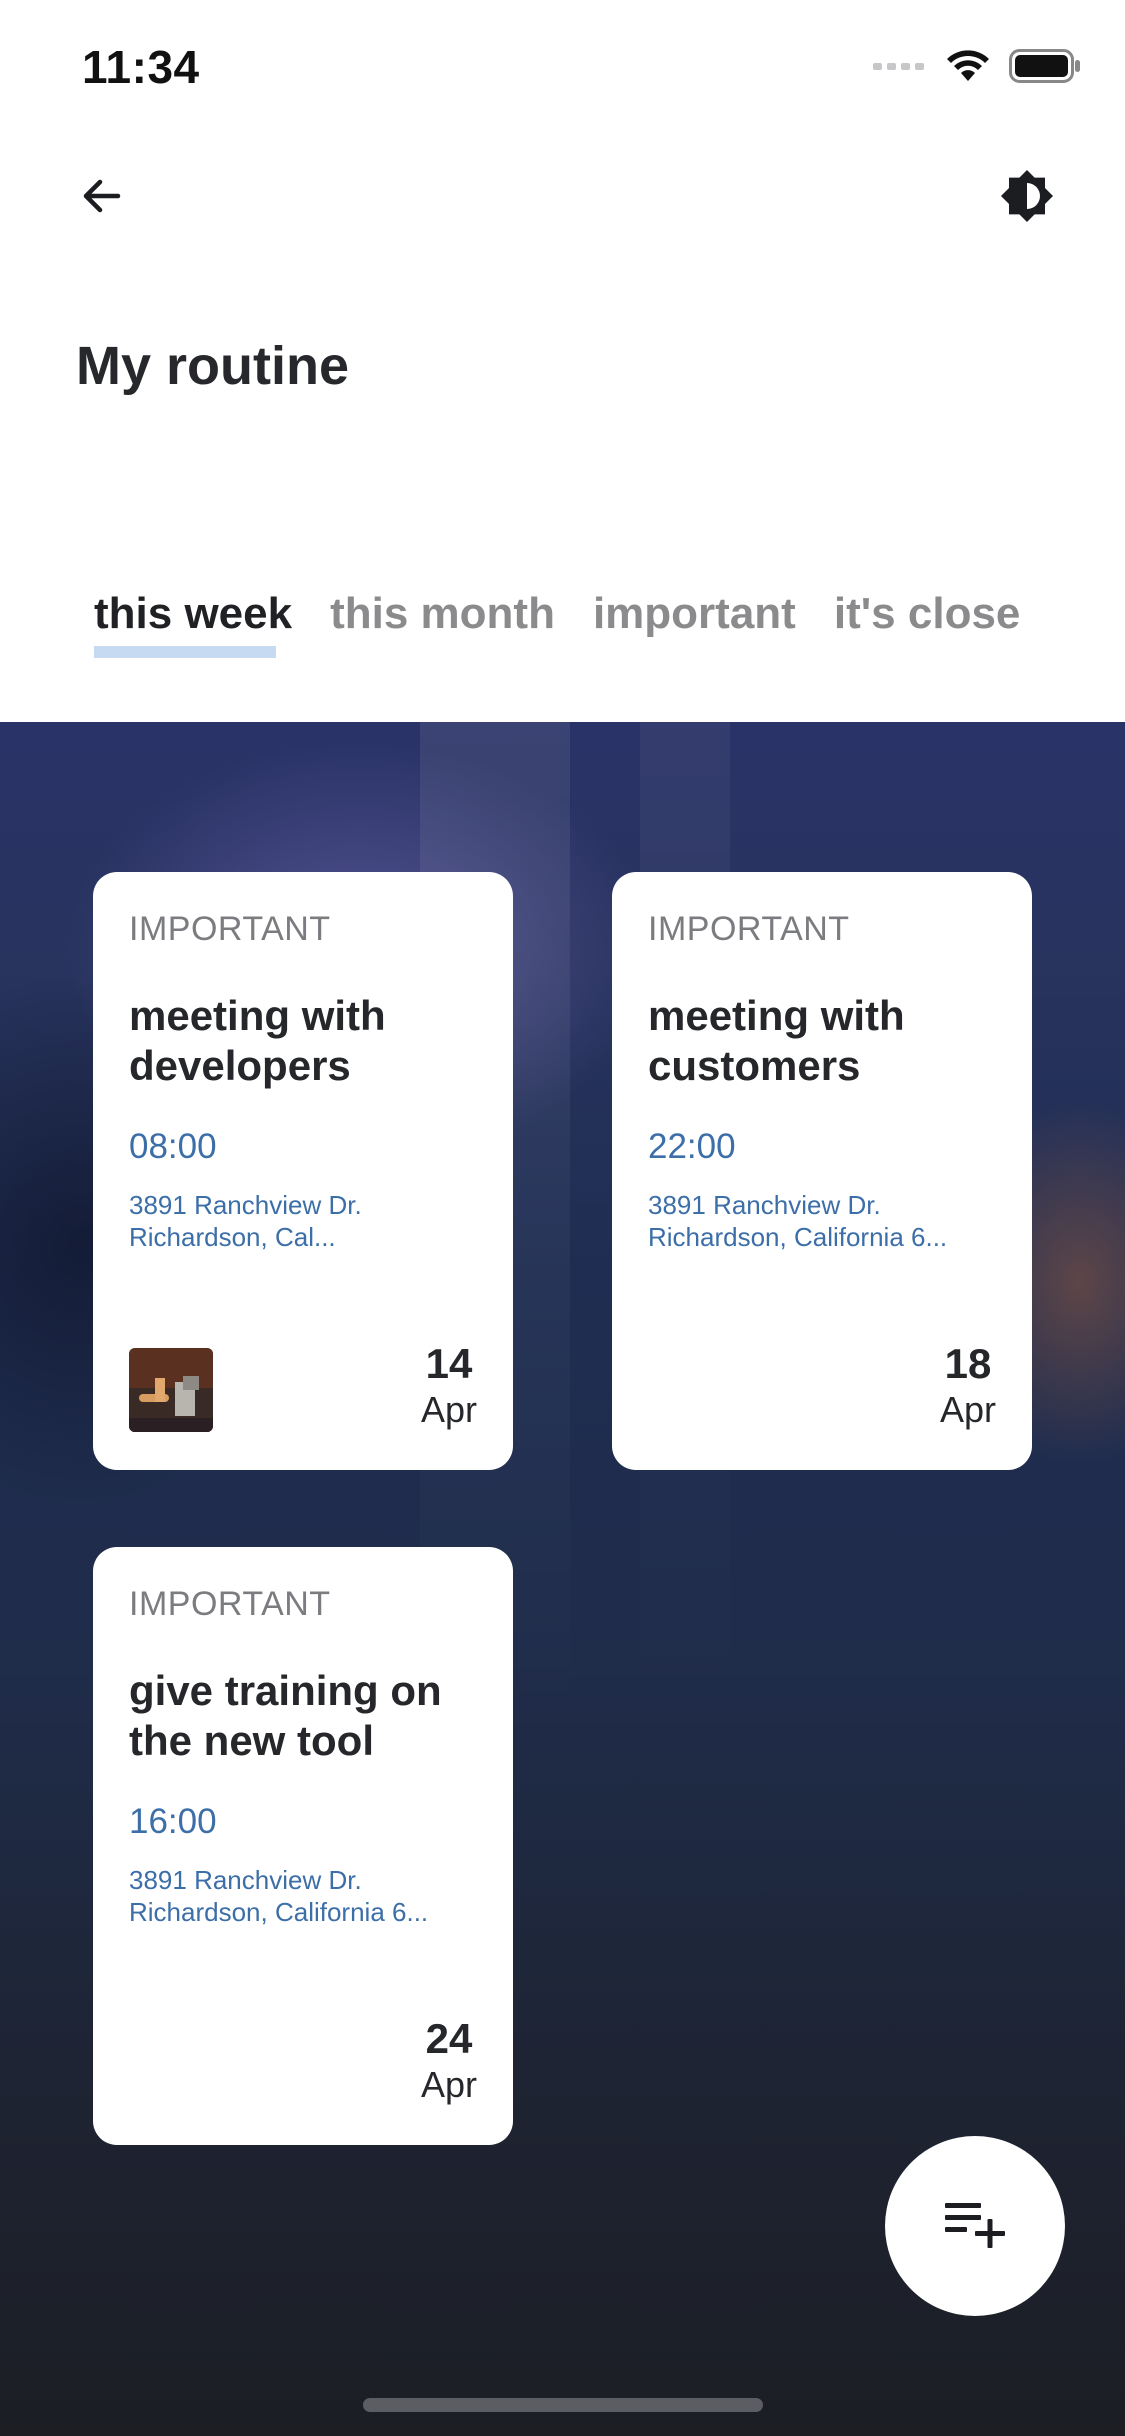  What do you see at coordinates (822, 1386) in the screenshot?
I see `card-footer: 18 Apr` at bounding box center [822, 1386].